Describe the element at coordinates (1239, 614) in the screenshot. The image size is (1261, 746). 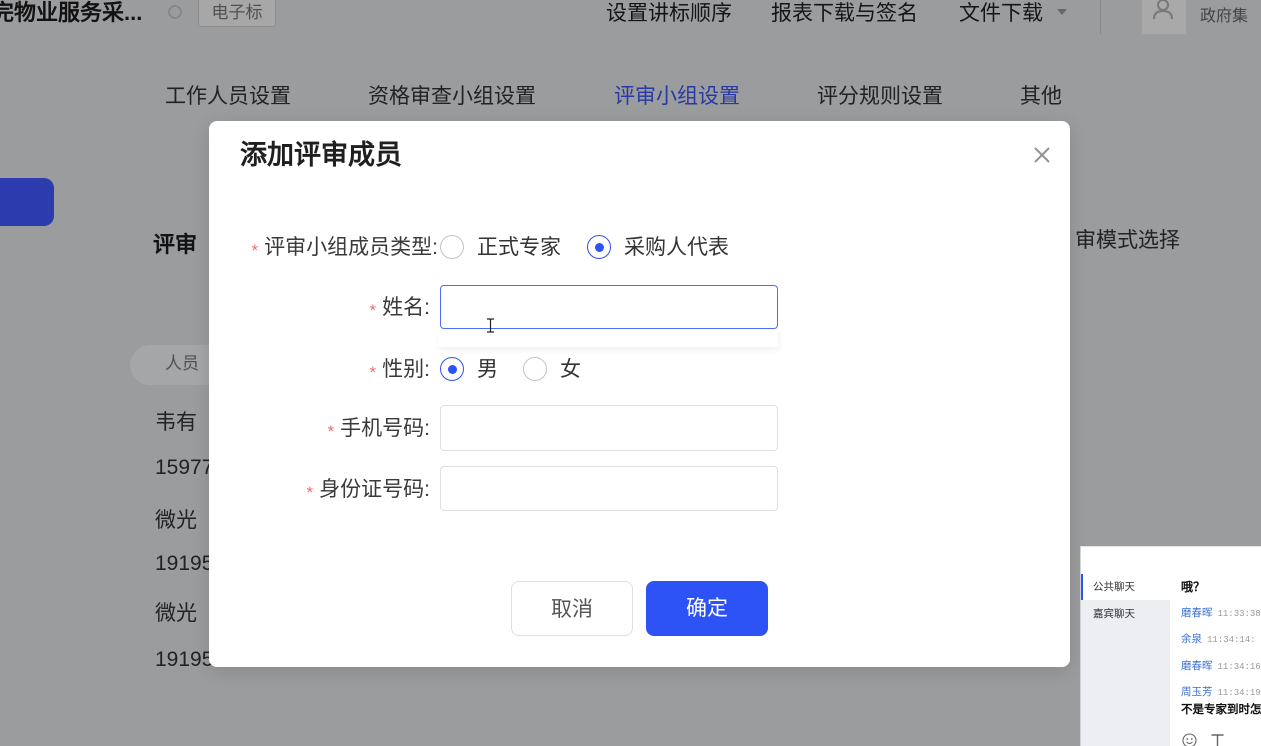
I see `chat-timestamp: 11:33:38` at that location.